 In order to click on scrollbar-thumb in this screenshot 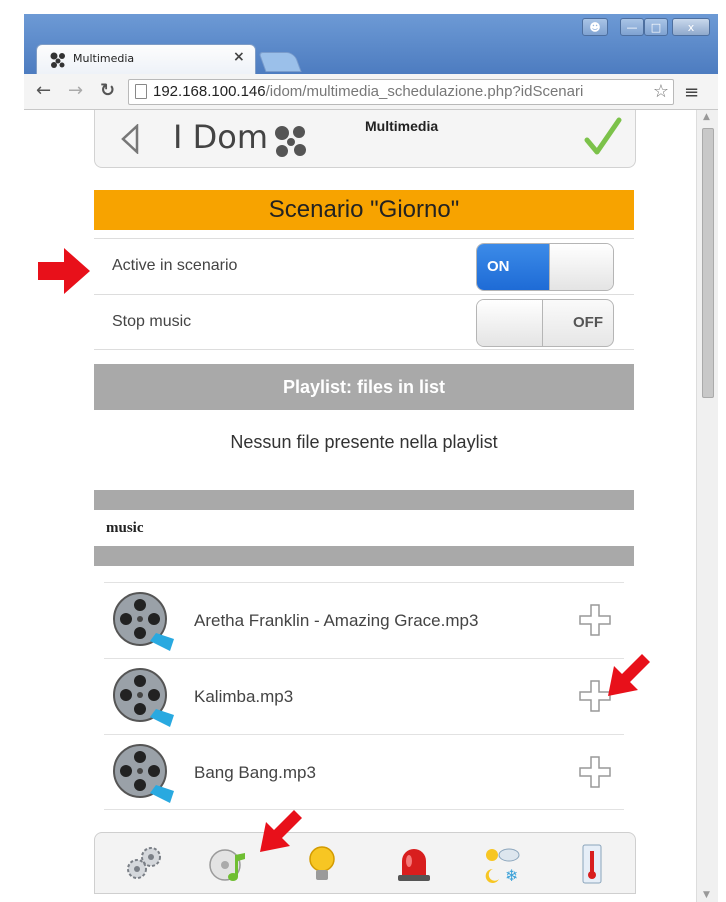, I will do `click(708, 263)`.